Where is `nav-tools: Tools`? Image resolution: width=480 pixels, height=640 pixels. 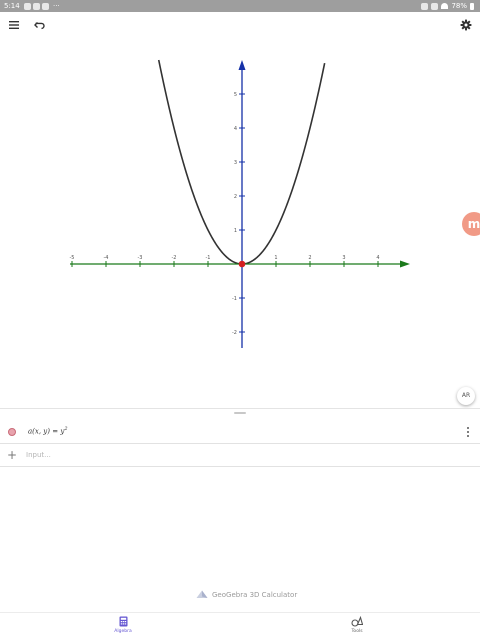
nav-tools: Tools is located at coordinates (357, 628).